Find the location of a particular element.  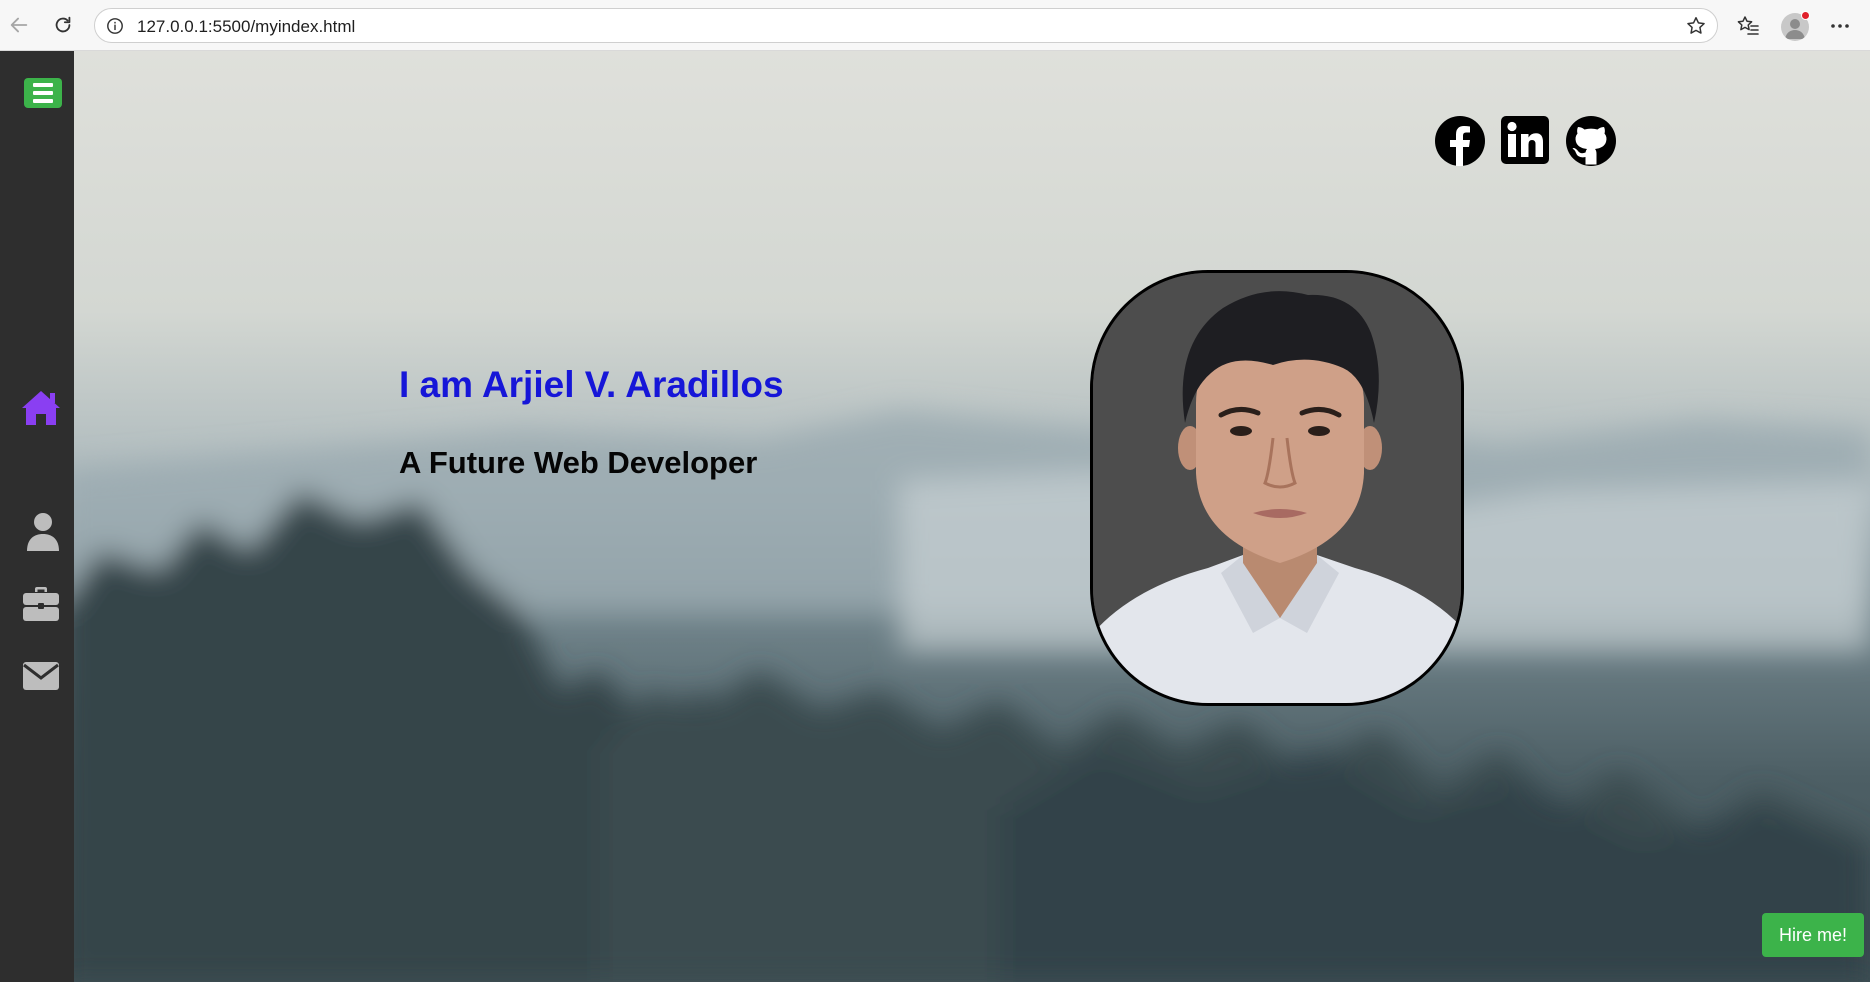

more-icon is located at coordinates (1840, 26).